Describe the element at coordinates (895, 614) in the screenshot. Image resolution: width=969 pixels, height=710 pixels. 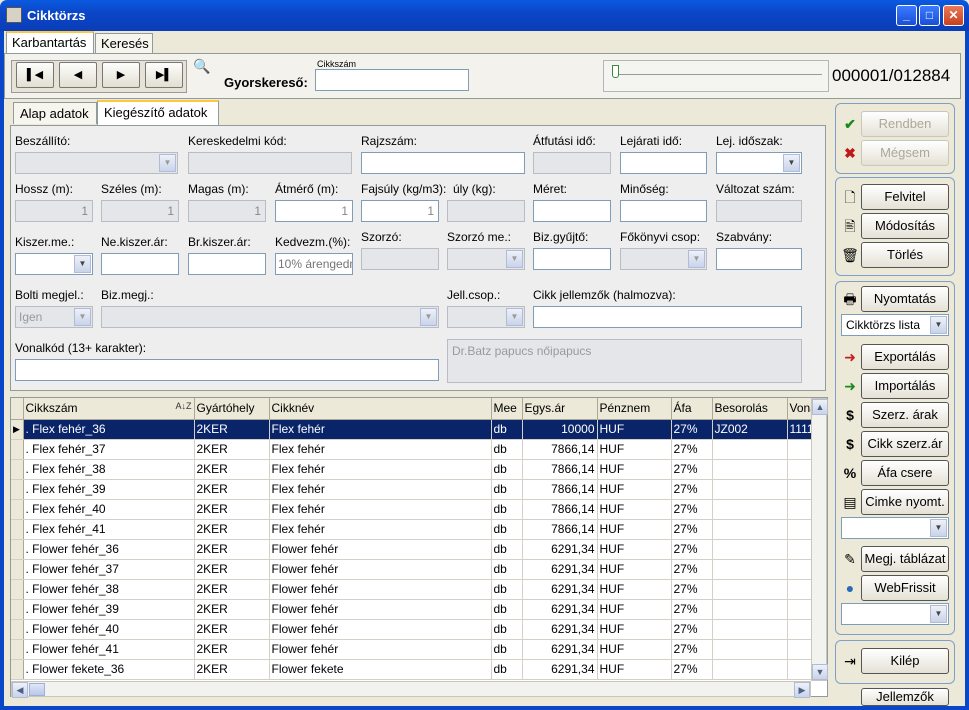
I see `web-combo: ▼` at that location.